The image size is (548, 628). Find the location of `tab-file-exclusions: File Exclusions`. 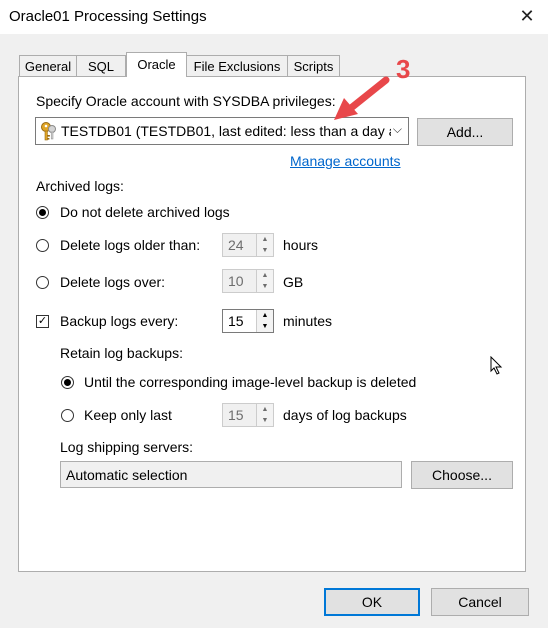

tab-file-exclusions: File Exclusions is located at coordinates (237, 65).